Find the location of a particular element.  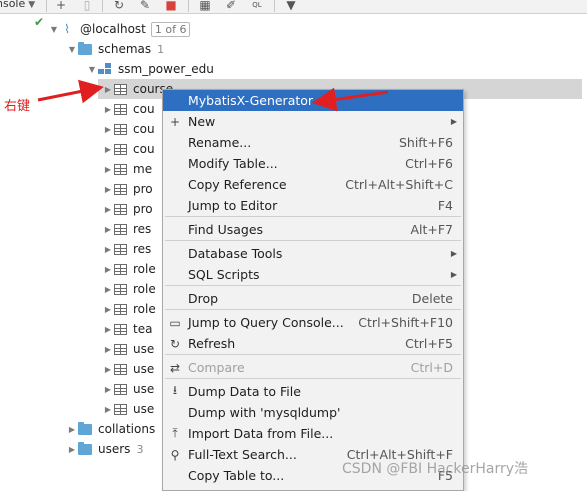

menu-item-label: Dump Data to File is located at coordinates (244, 391).